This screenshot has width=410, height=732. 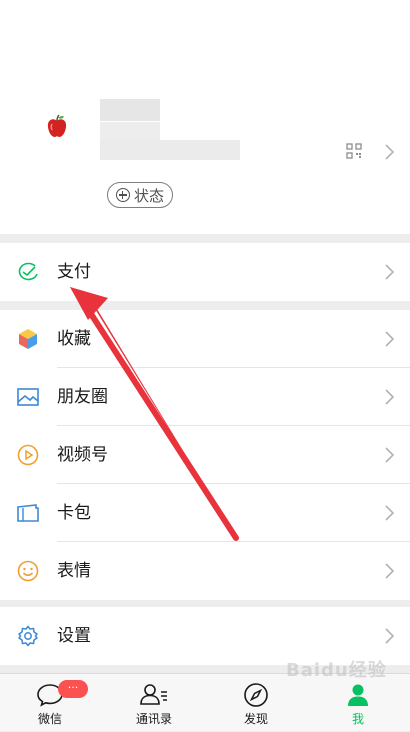 What do you see at coordinates (74, 513) in the screenshot?
I see `menu-label-cards: 卡包` at bounding box center [74, 513].